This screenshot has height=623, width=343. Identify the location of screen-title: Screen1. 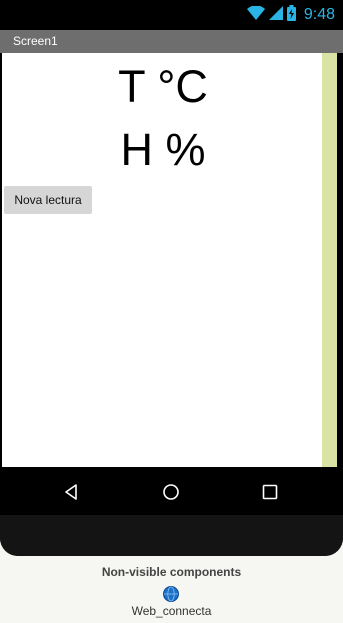
(35, 41).